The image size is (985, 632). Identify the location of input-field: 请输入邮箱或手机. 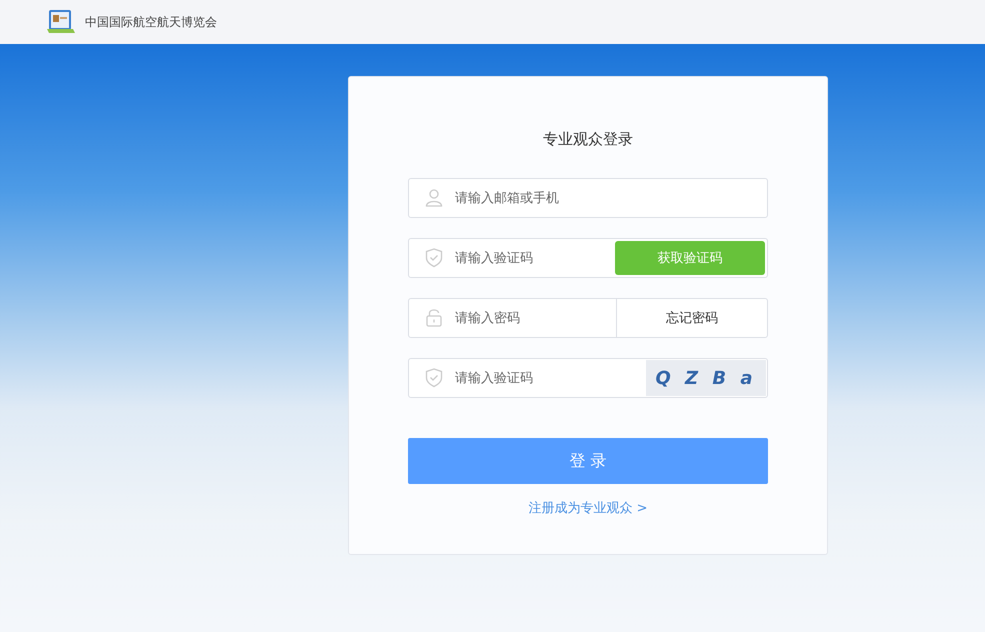
(588, 198).